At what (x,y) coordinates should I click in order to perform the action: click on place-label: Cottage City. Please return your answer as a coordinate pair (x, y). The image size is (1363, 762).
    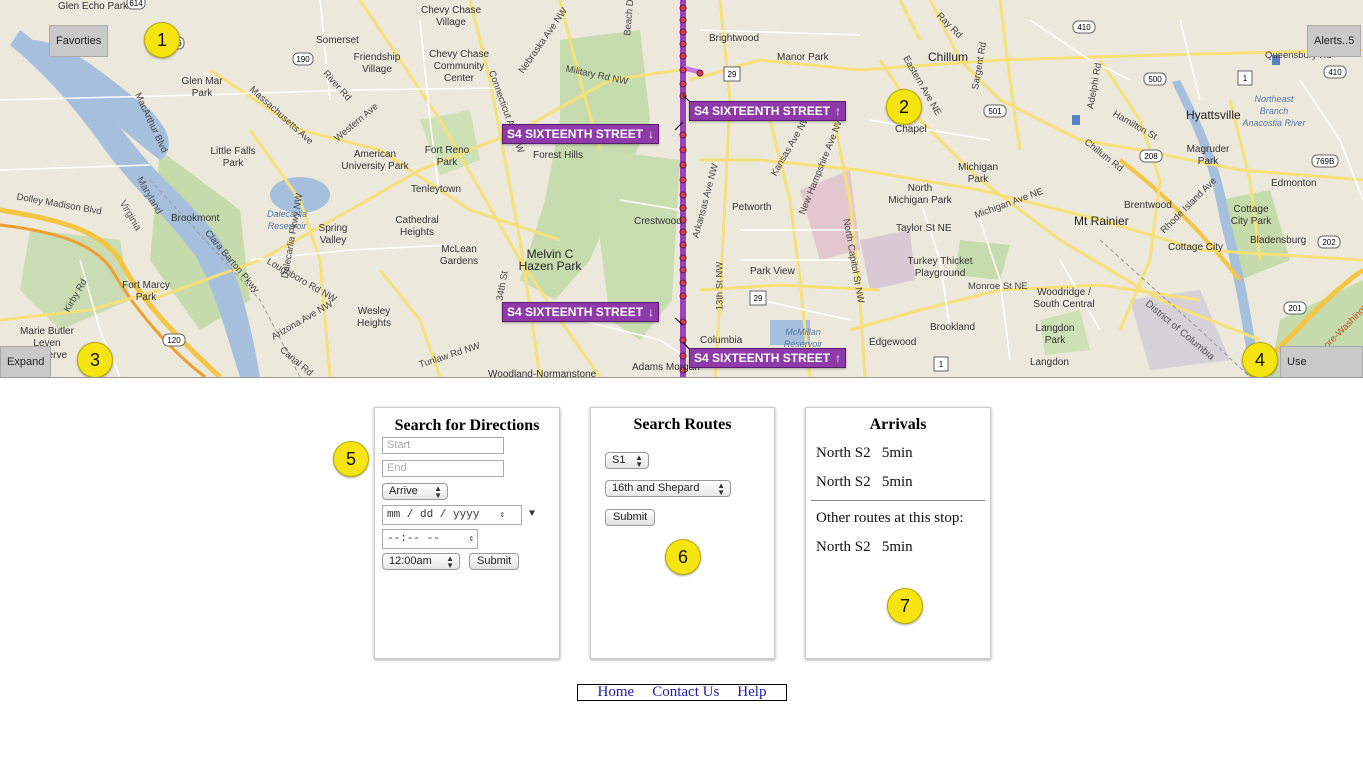
    Looking at the image, I should click on (1196, 247).